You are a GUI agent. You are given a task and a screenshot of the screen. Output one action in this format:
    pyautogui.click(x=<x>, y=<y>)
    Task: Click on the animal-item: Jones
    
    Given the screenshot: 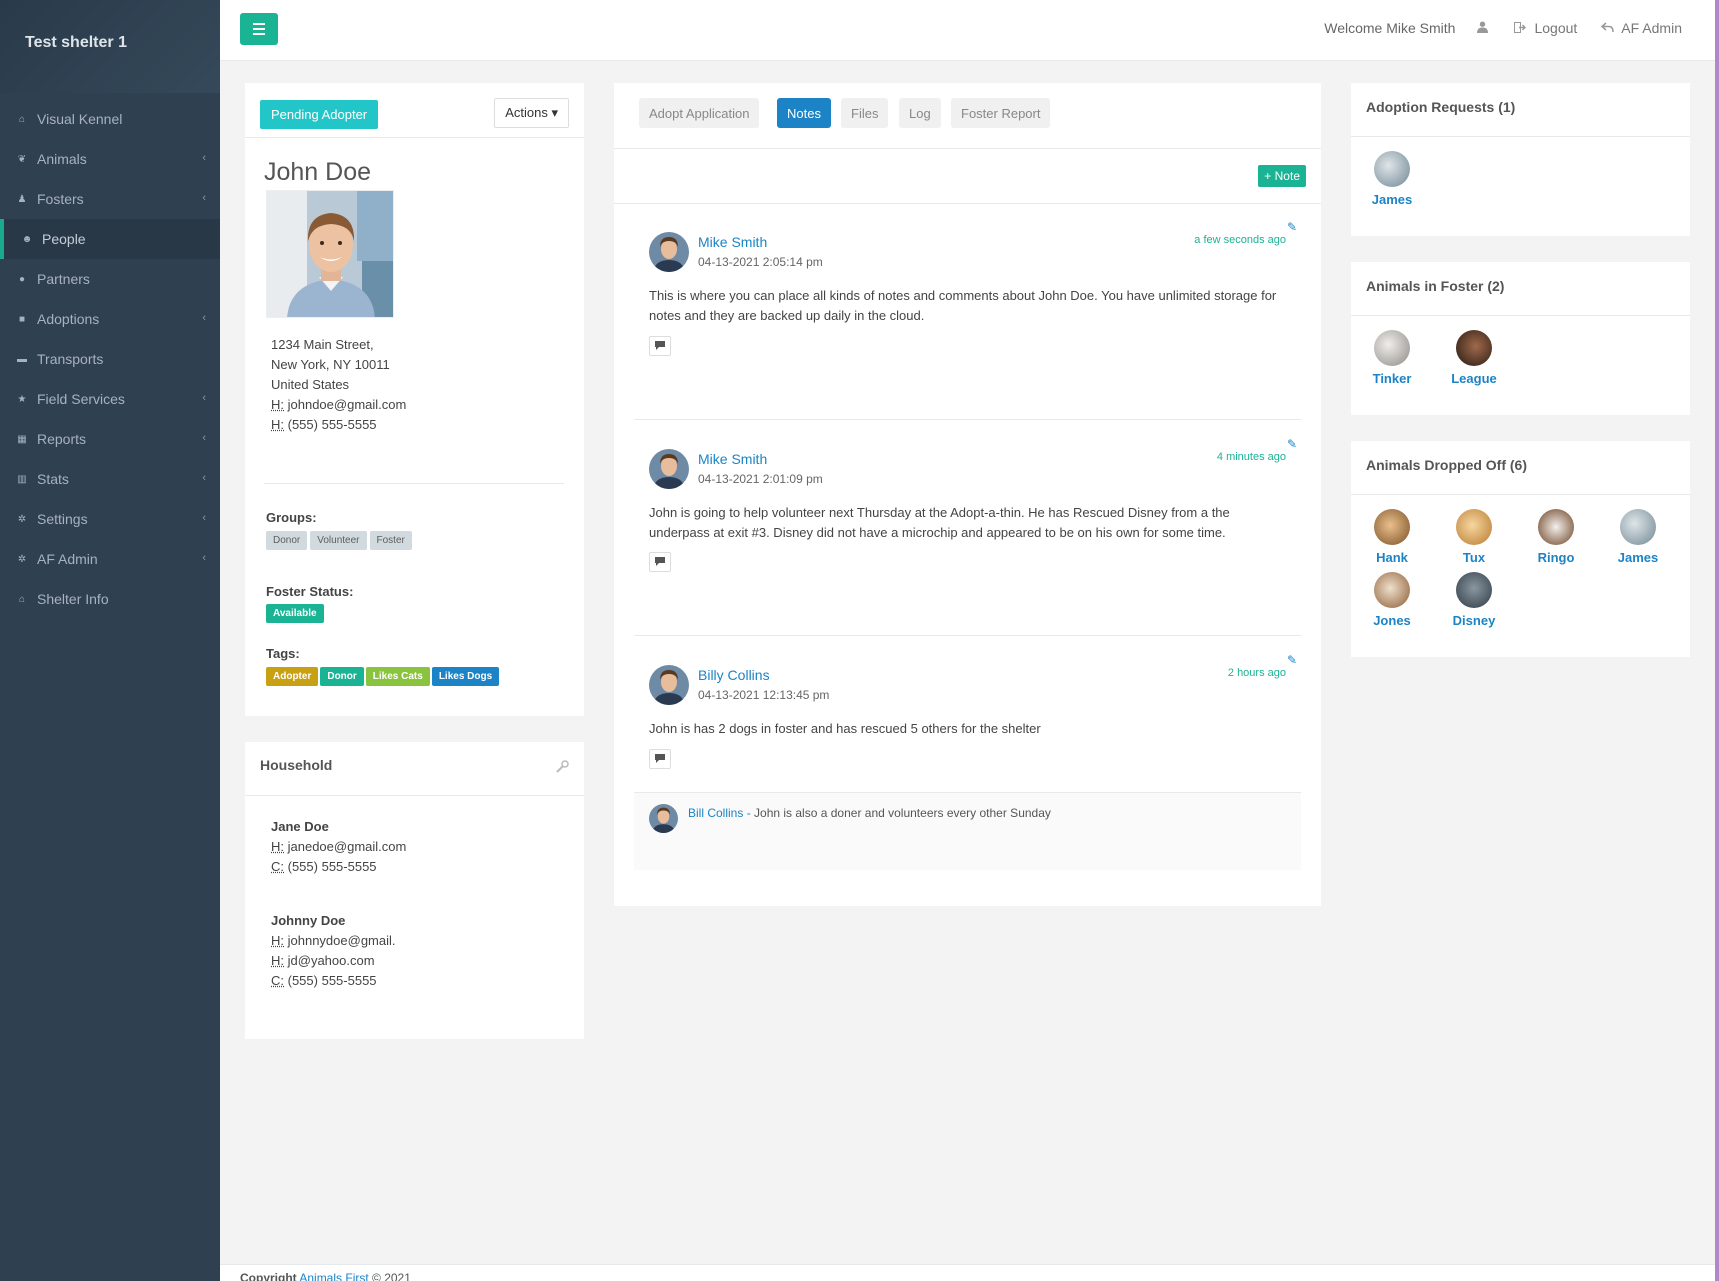 What is the action you would take?
    pyautogui.click(x=1392, y=600)
    